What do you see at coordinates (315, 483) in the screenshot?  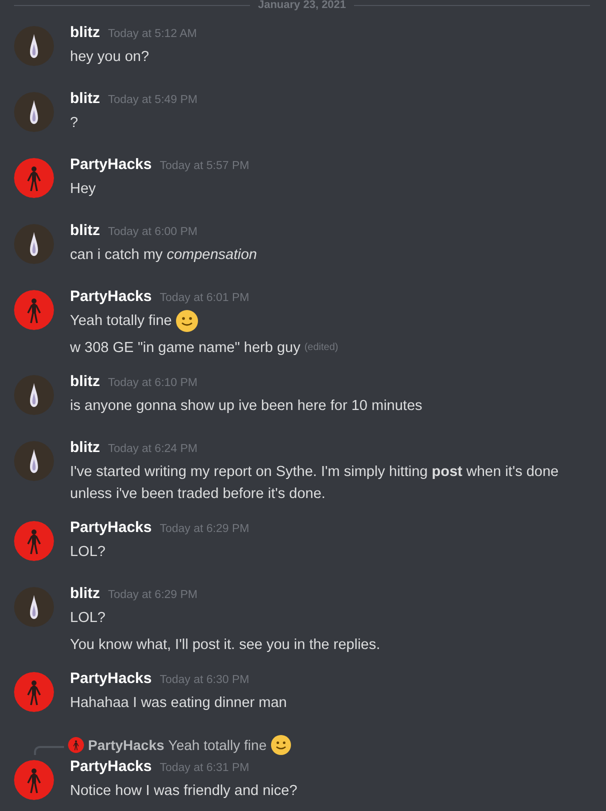 I see `message-text: I've started writing my report on Sythe. I'm simply hitting post when it's done unless i've been traded before it's done.` at bounding box center [315, 483].